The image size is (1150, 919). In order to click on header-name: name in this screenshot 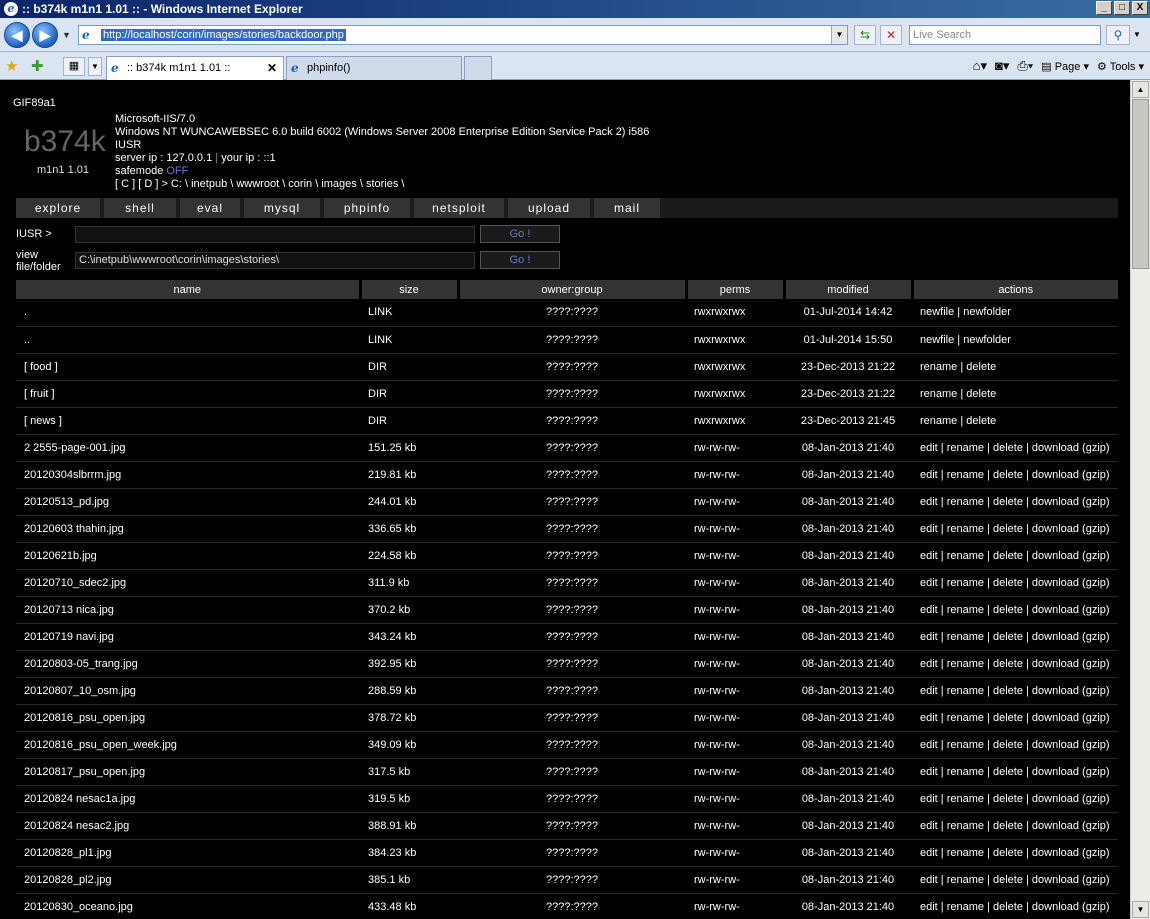, I will do `click(189, 289)`.